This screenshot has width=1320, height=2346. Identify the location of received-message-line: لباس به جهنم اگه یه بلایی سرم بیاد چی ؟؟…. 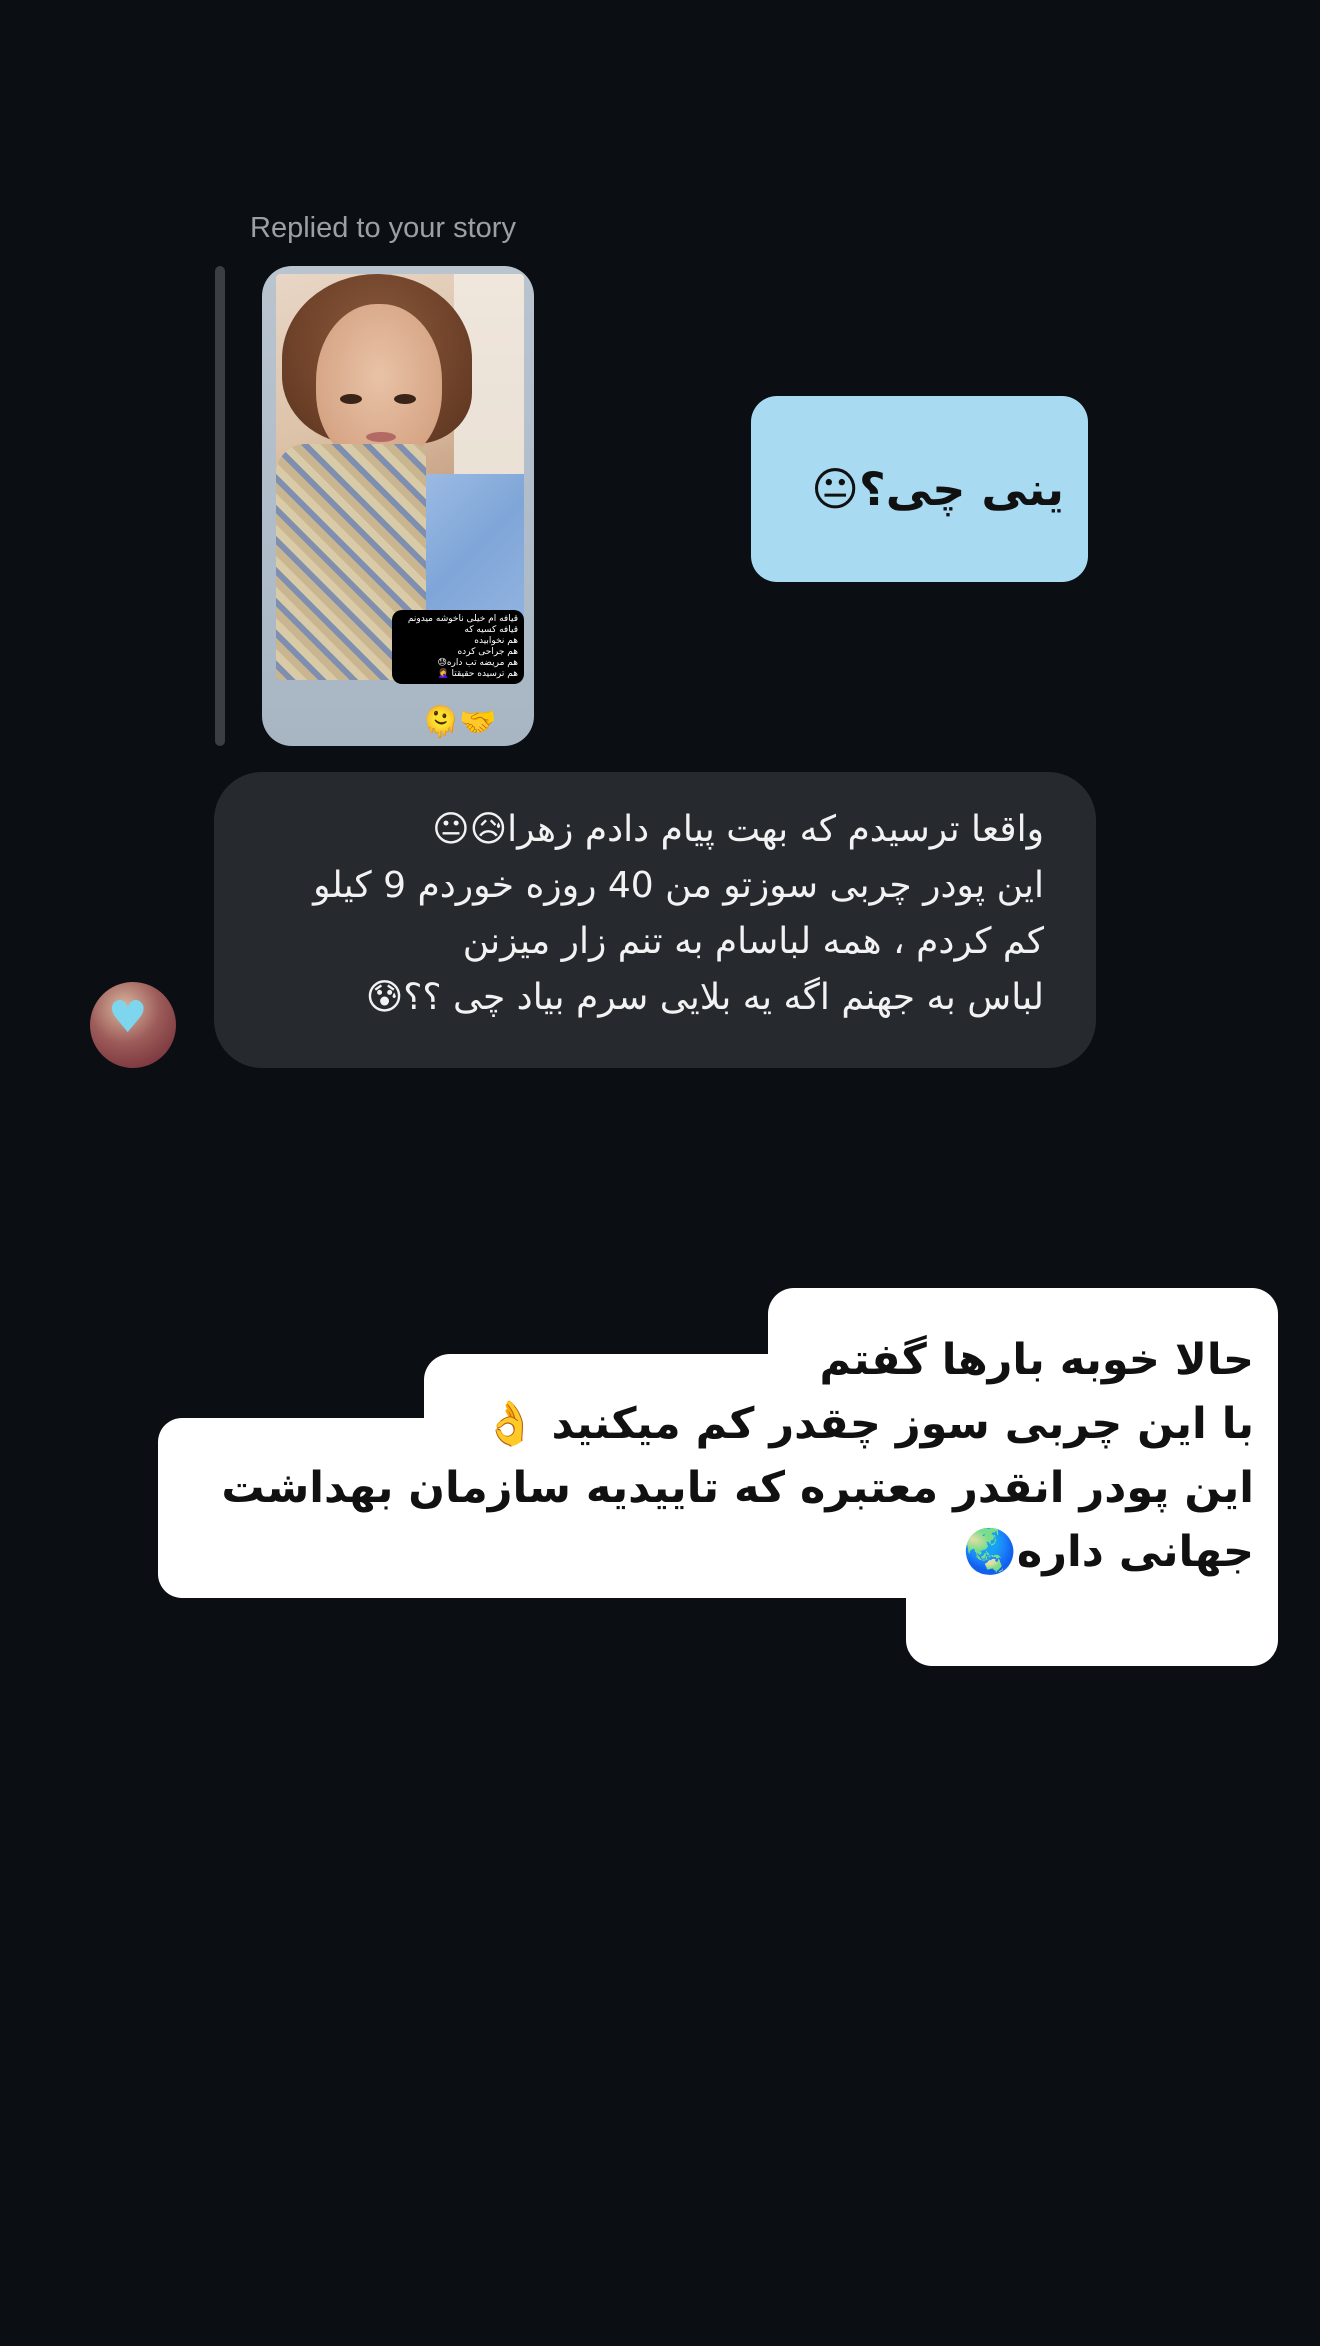
(704, 997).